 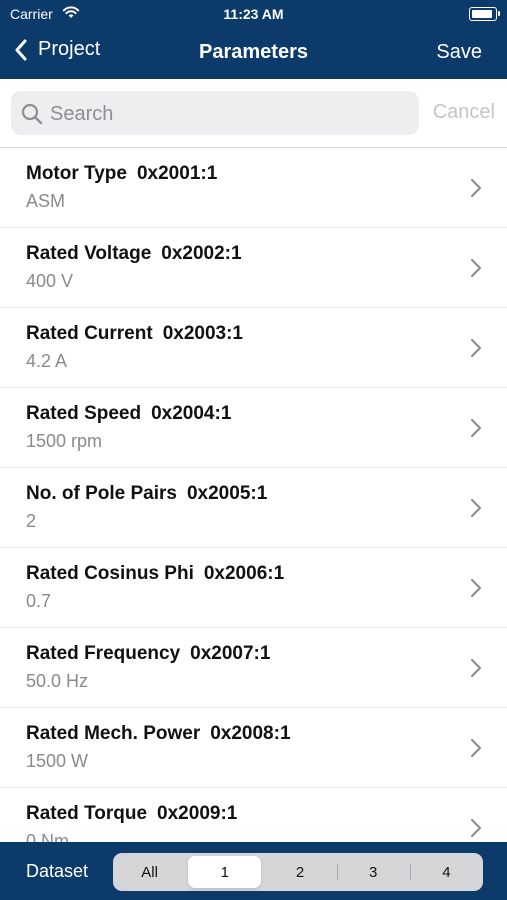 I want to click on list-item: Rated Speed 0x2004:1 1500 rpm, so click(x=253, y=428).